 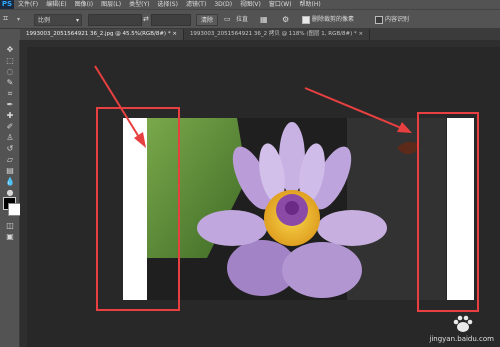 What do you see at coordinates (84, 4) in the screenshot?
I see `menu-item: 图像(I)` at bounding box center [84, 4].